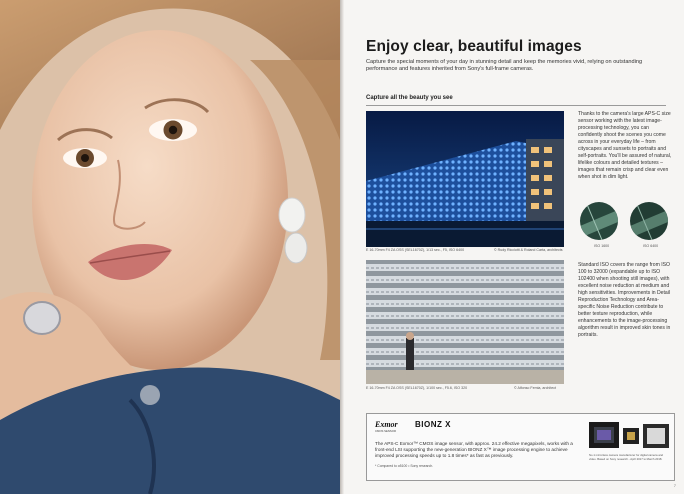 The height and width of the screenshot is (494, 684). I want to click on page-title: Enjoy clear, beautiful images, so click(474, 46).